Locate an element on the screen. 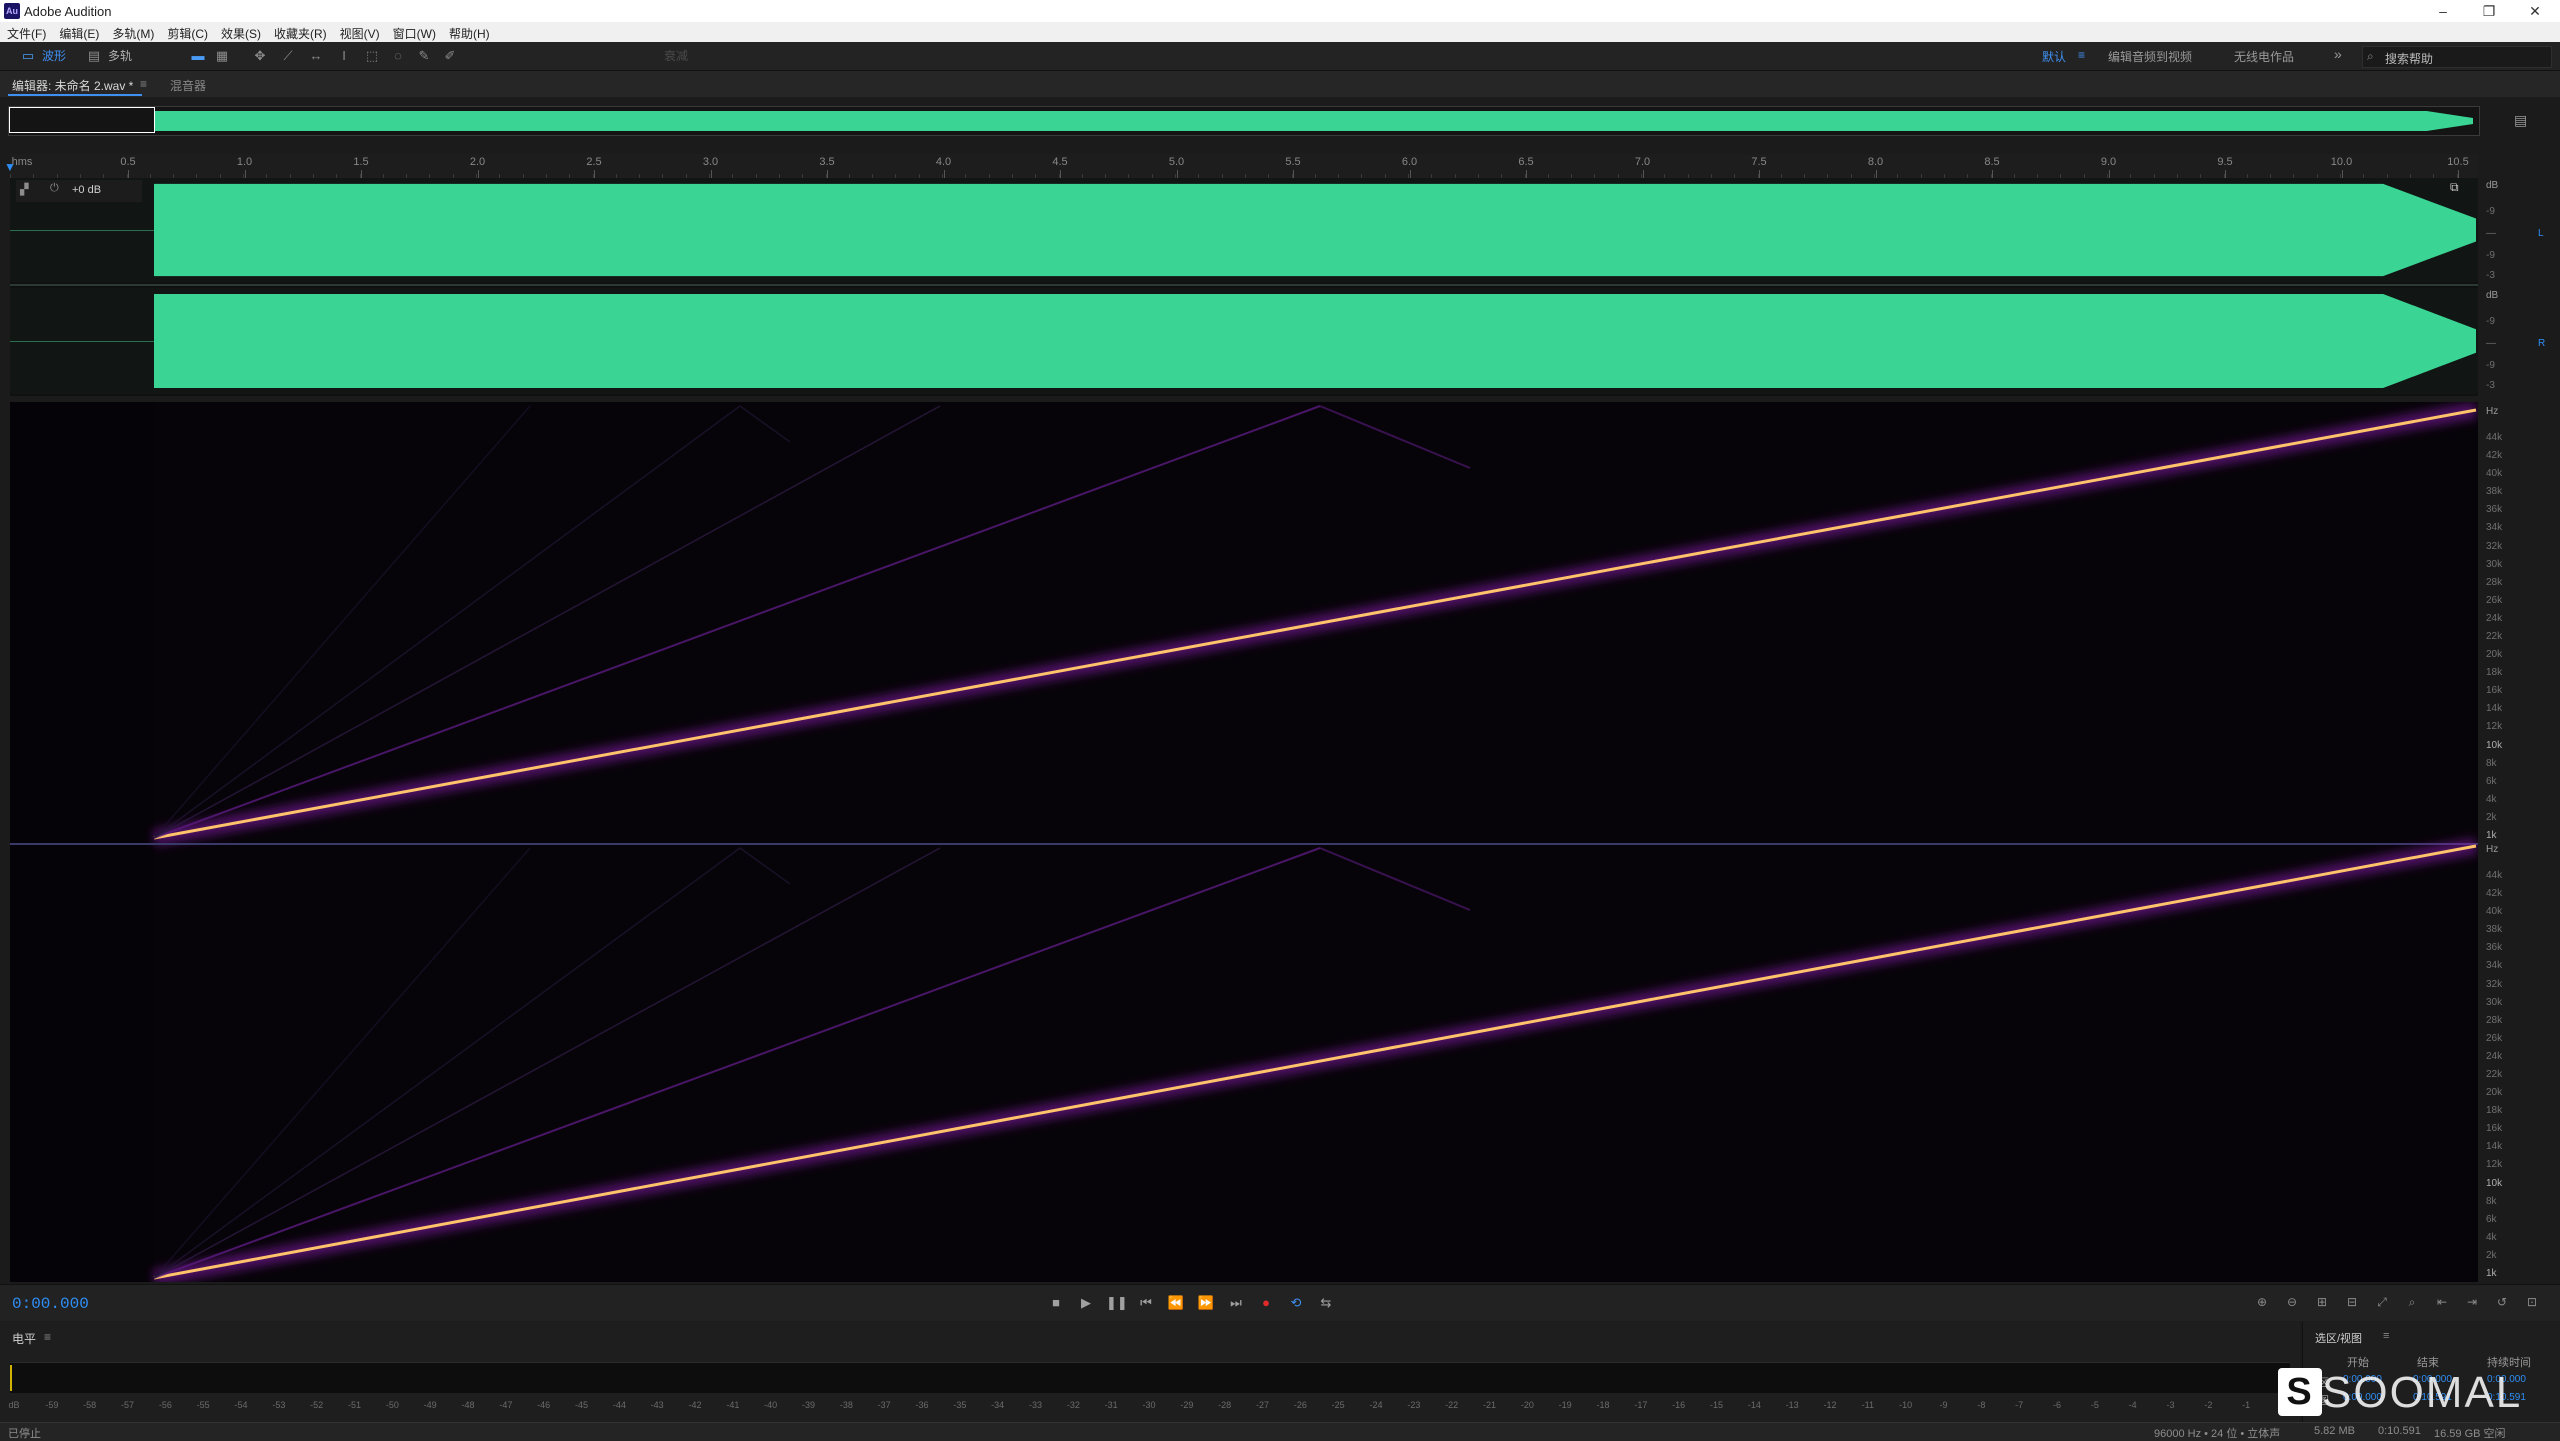  overview-navigator is located at coordinates (1244, 121).